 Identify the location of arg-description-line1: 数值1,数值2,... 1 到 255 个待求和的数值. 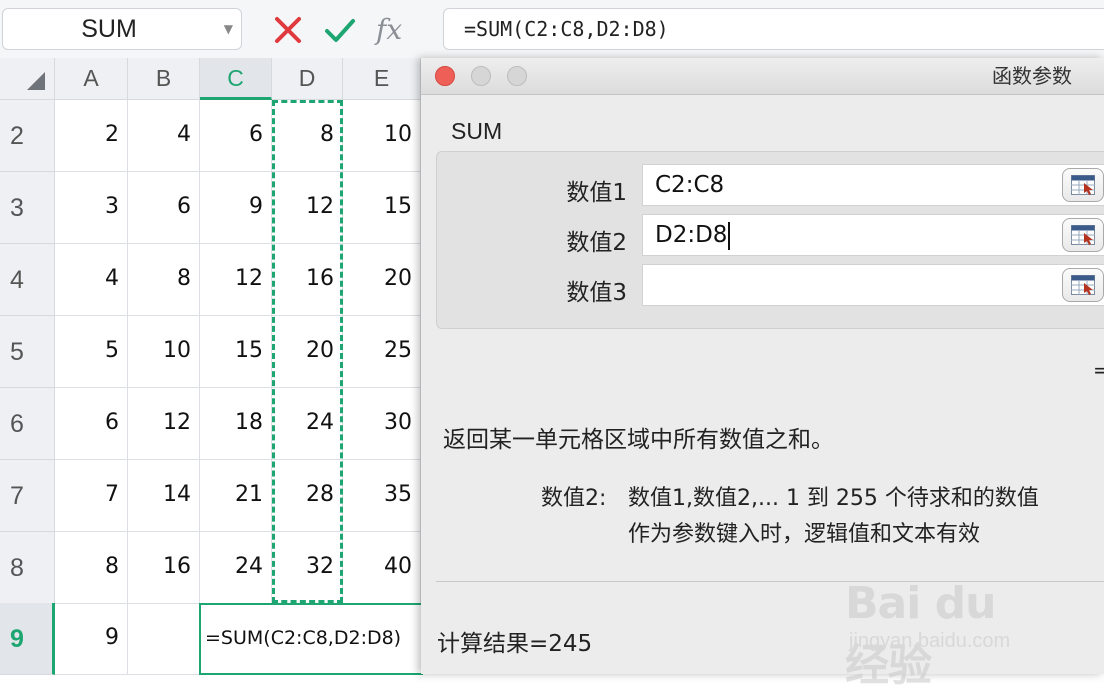
(833, 498).